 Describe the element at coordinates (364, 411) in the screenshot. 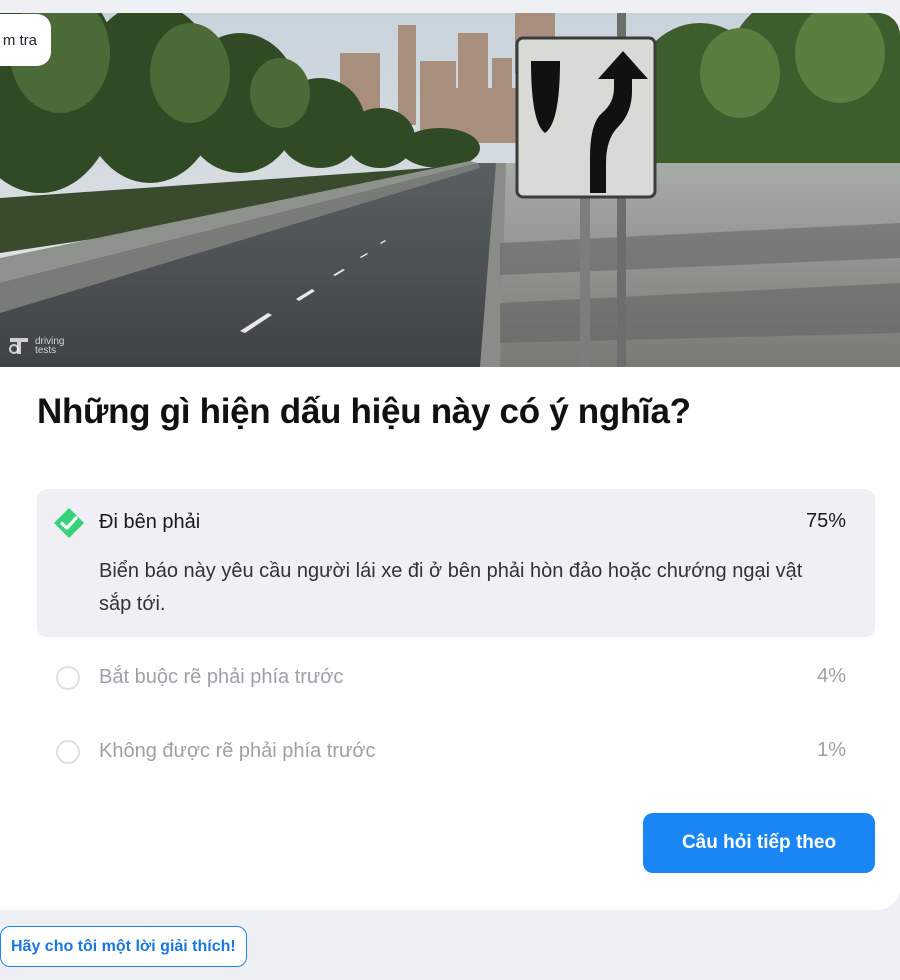

I see `question-title: Những gì hiện dấu hiệu này có ý nghĩa?` at that location.